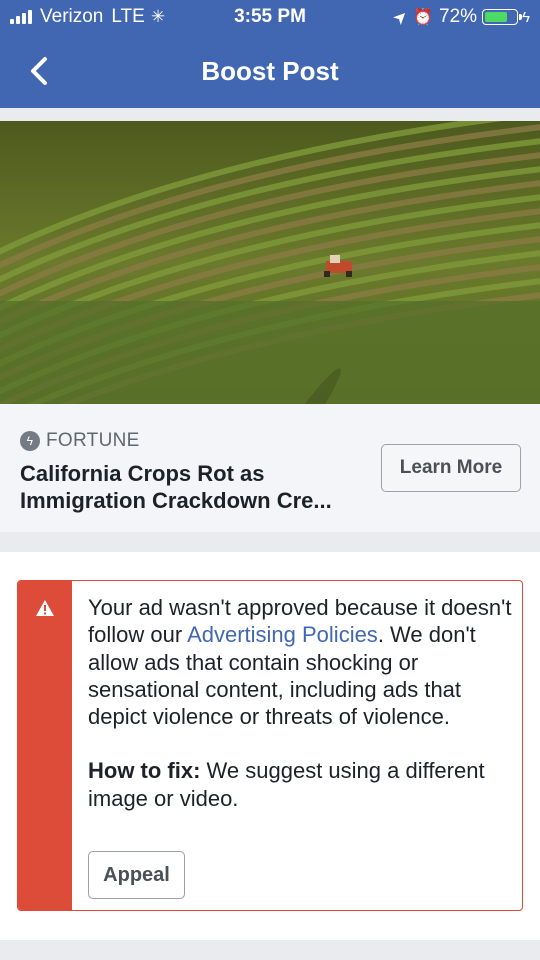  I want to click on bottom-divider, so click(270, 950).